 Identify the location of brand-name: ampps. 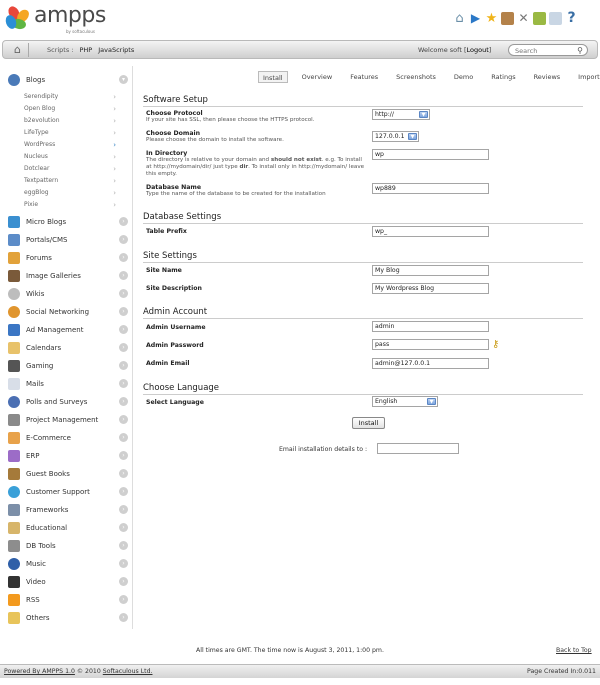
(70, 15).